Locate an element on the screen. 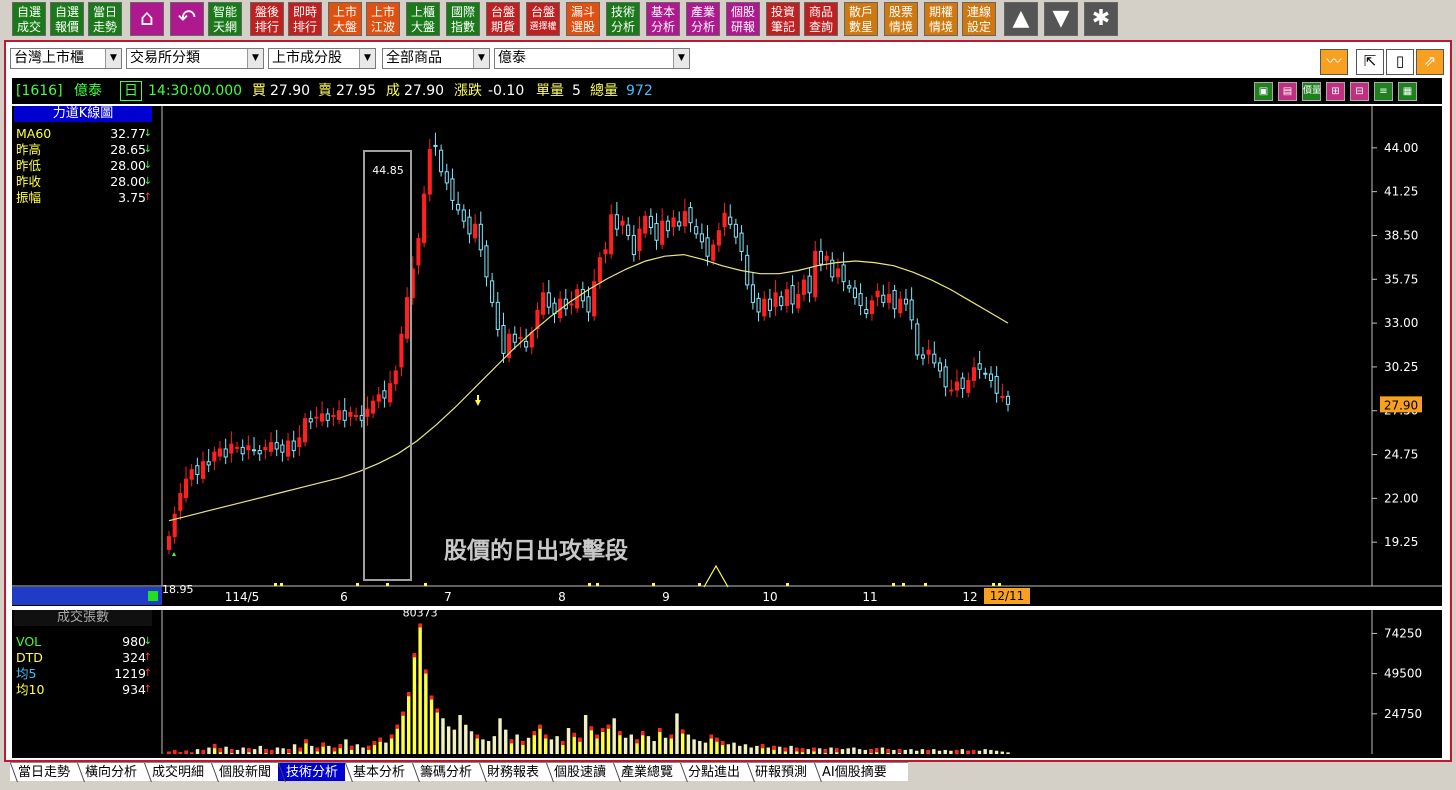  toolbar-button-2: 自選 報價 is located at coordinates (67, 19).